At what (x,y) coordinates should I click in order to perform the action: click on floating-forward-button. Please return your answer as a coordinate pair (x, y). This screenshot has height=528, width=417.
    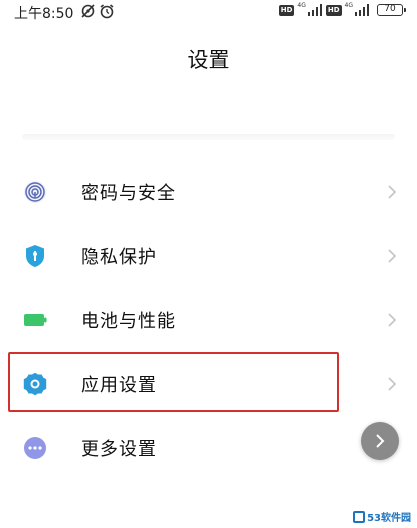
    Looking at the image, I should click on (380, 441).